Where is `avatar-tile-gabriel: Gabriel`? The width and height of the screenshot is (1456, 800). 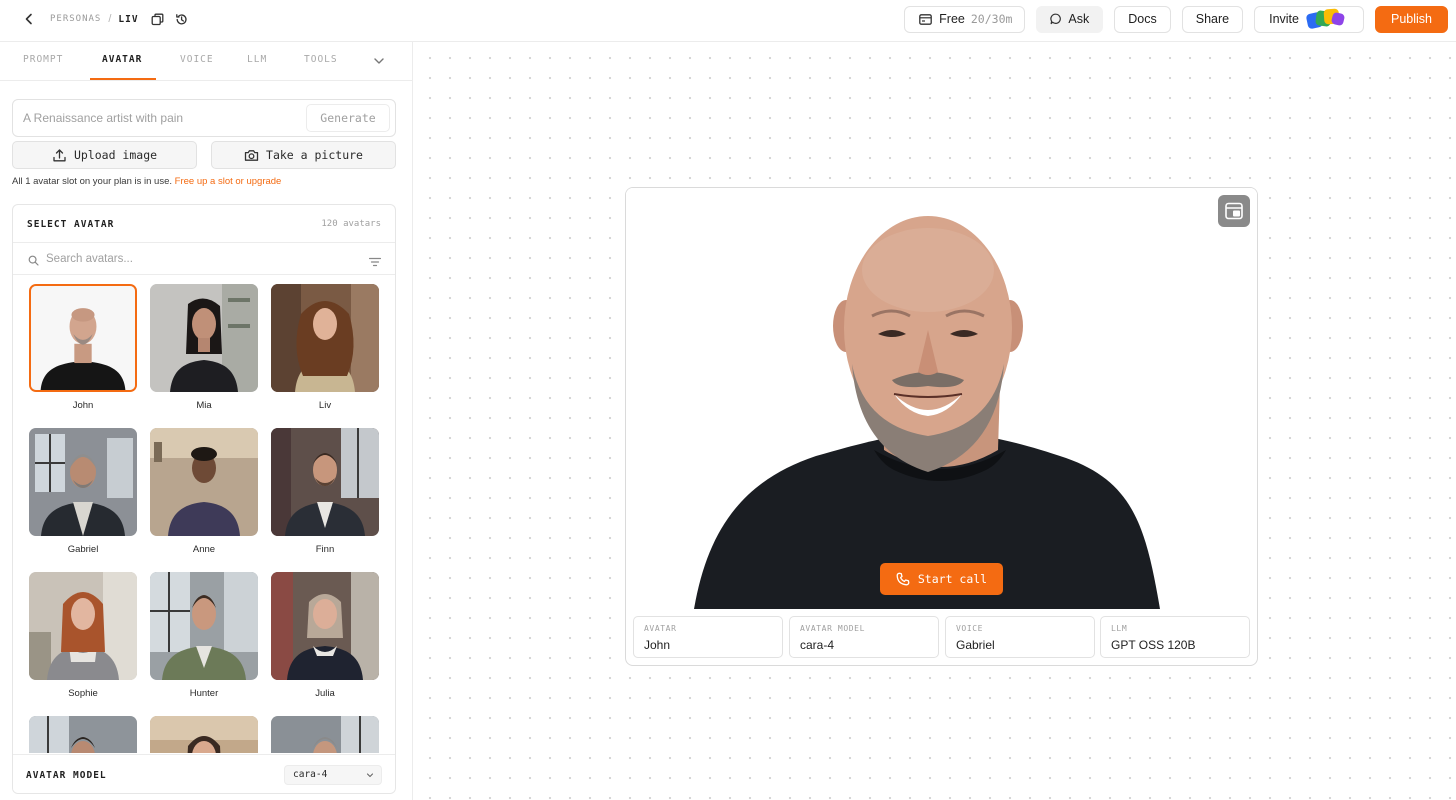
avatar-tile-gabriel: Gabriel is located at coordinates (84, 491).